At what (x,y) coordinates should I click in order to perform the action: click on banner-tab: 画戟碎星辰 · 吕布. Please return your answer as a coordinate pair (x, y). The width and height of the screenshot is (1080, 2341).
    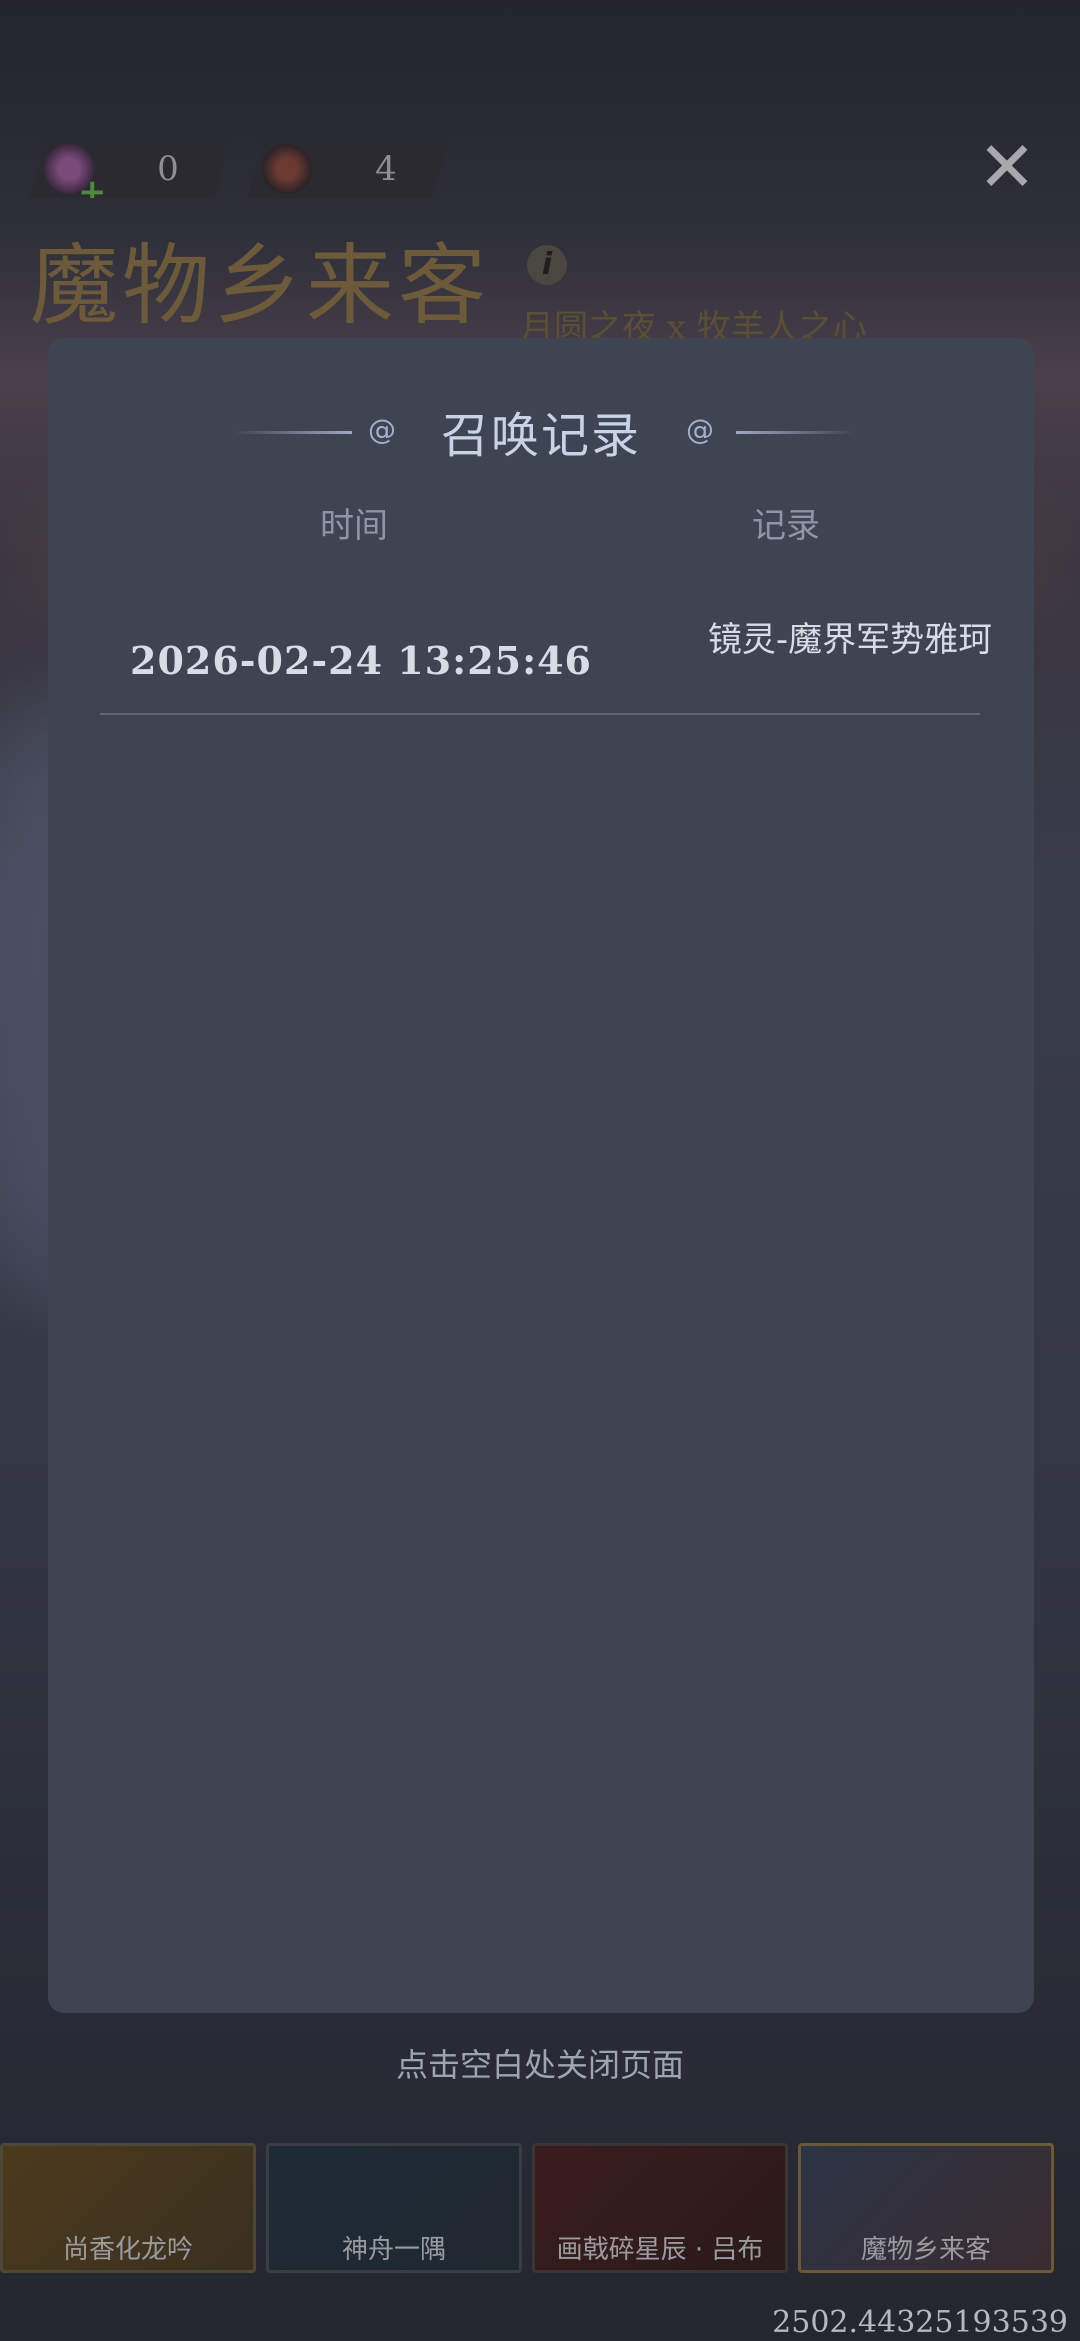
    Looking at the image, I should click on (660, 2208).